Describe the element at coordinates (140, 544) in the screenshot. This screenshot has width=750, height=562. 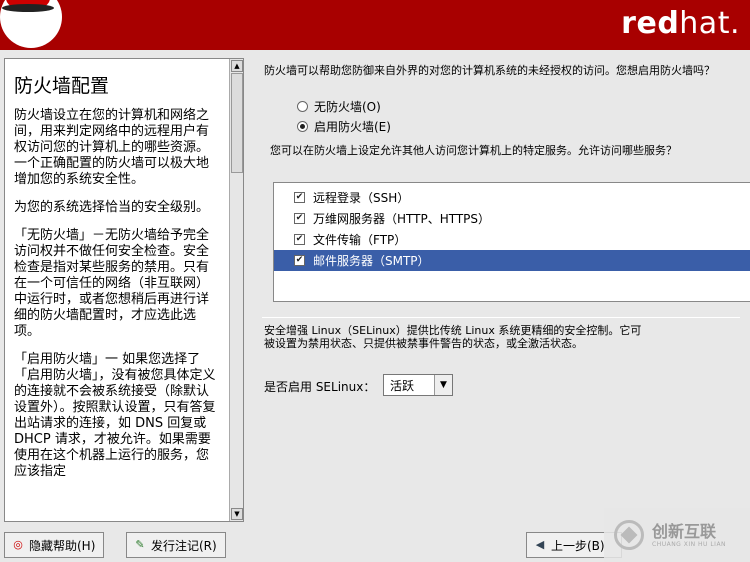
I see `notes-icon: ✎` at that location.